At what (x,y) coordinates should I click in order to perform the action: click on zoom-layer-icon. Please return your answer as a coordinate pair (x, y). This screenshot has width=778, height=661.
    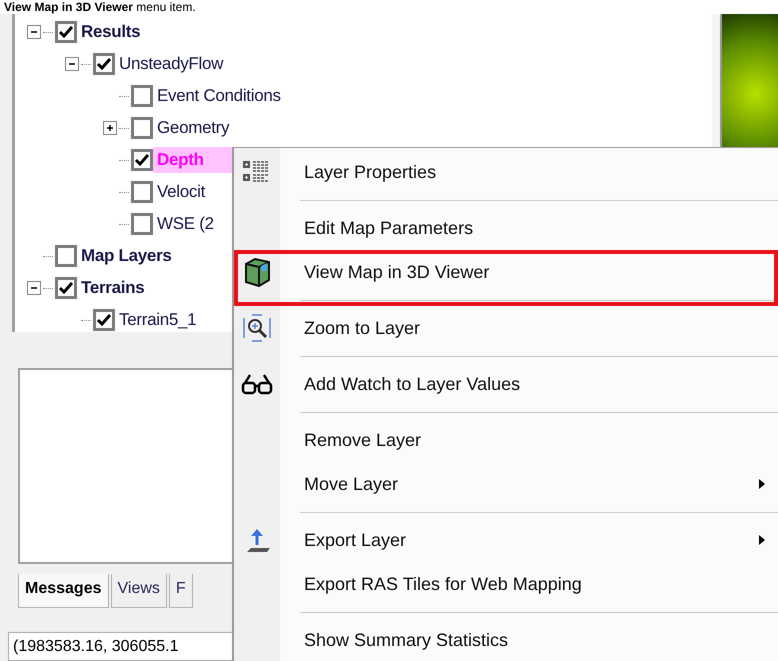
    Looking at the image, I should click on (257, 328).